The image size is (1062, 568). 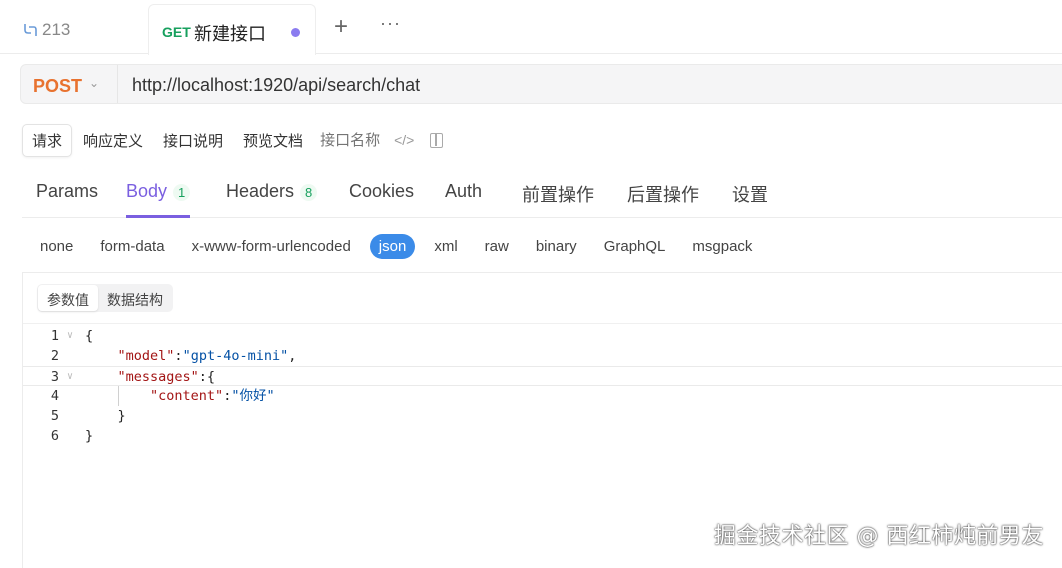 What do you see at coordinates (355, 140) in the screenshot?
I see `api-name-input` at bounding box center [355, 140].